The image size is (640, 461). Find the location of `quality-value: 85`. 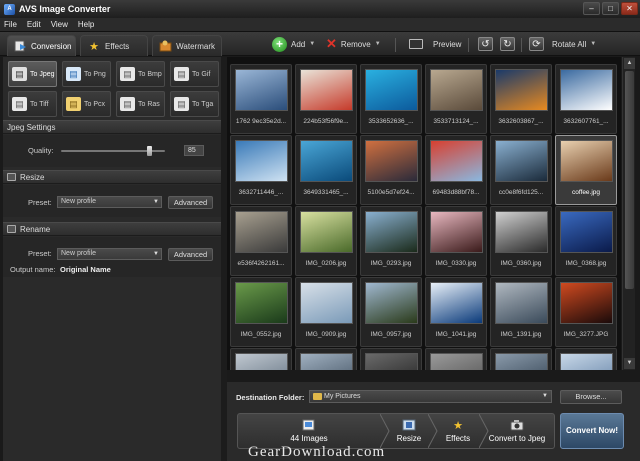

quality-value: 85 is located at coordinates (194, 150).